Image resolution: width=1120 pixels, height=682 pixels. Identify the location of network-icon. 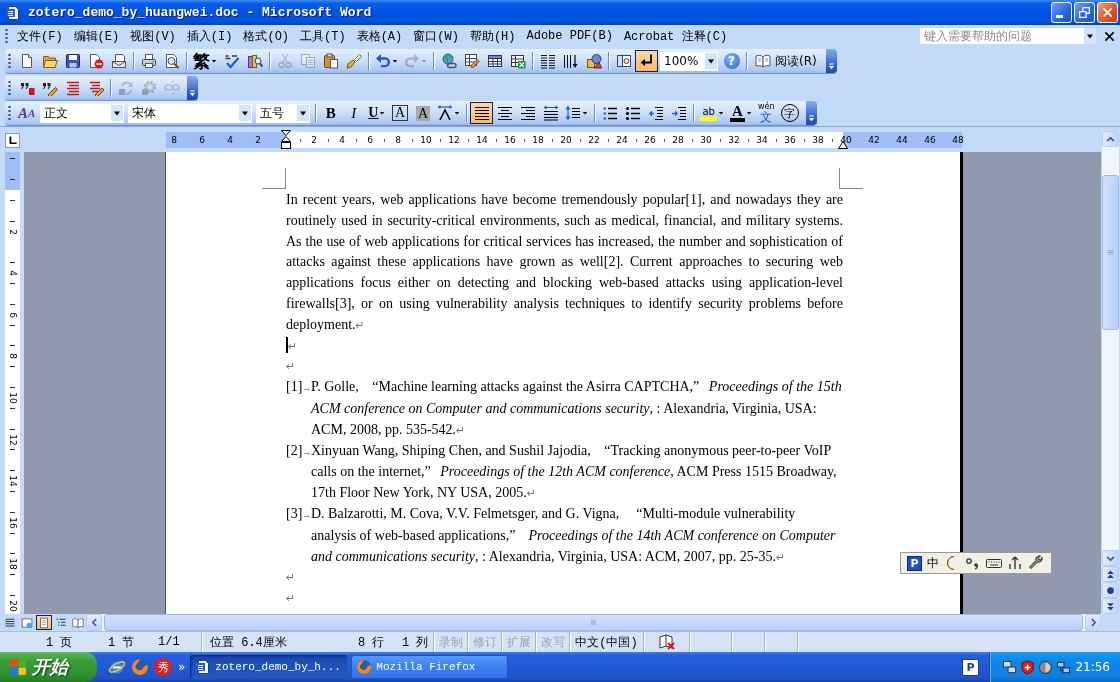
(1063, 667).